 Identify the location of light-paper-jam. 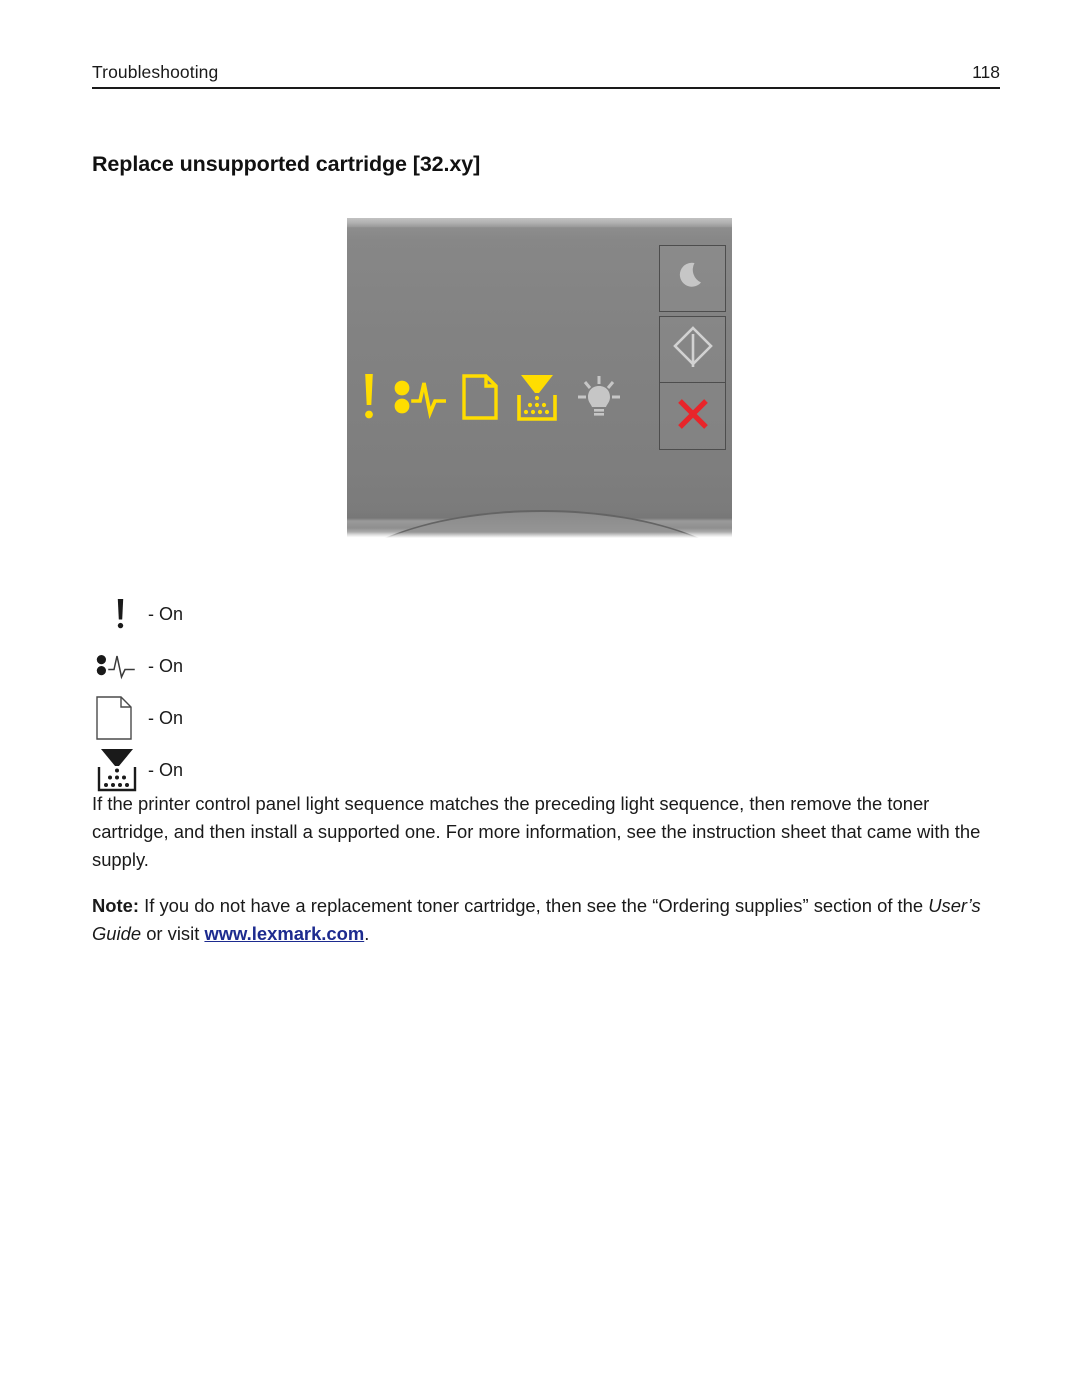
(420, 399).